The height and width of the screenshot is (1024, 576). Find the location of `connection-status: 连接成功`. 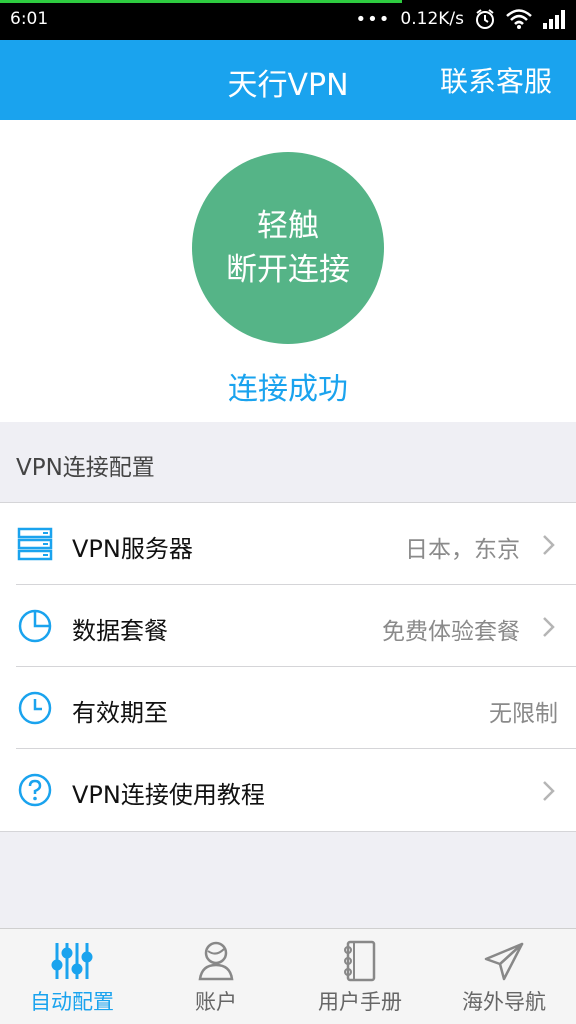

connection-status: 连接成功 is located at coordinates (288, 389).